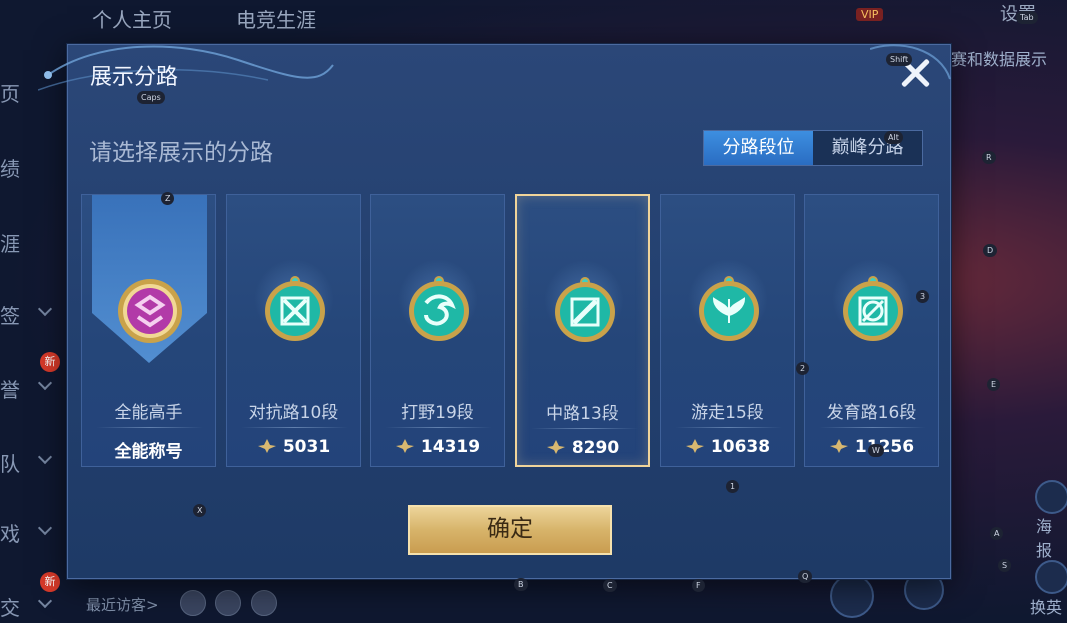 The image size is (1067, 623). Describe the element at coordinates (148, 413) in the screenshot. I see `card-label: 全能高手` at that location.